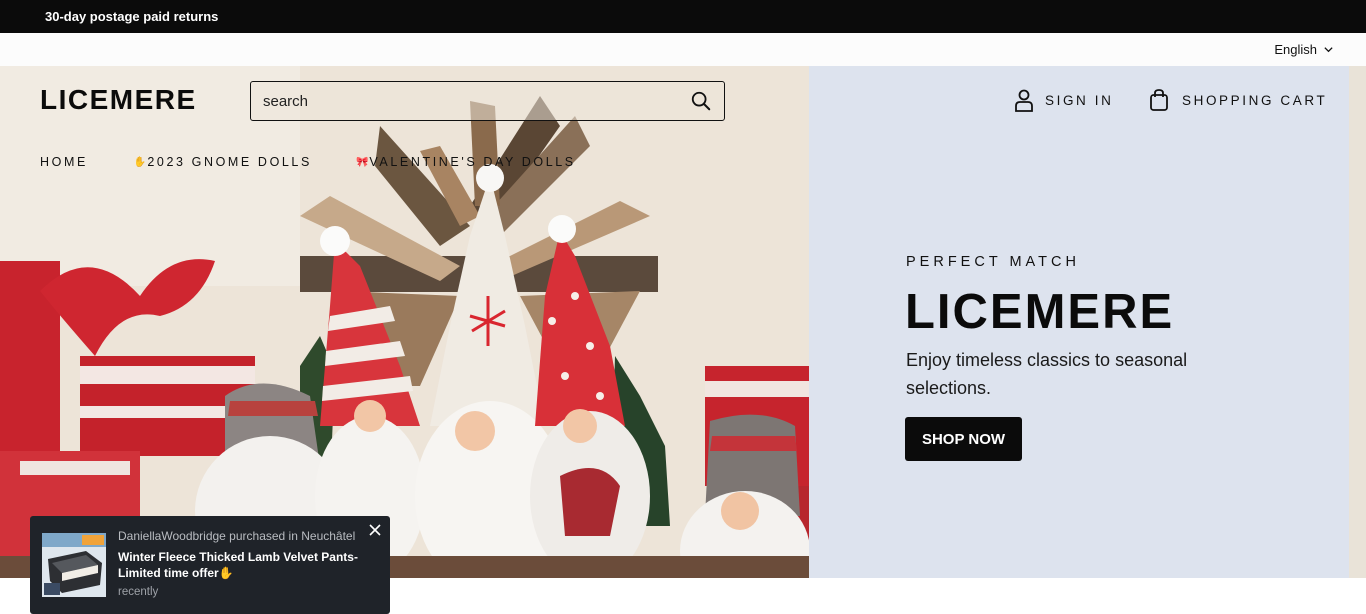  What do you see at coordinates (1079, 100) in the screenshot?
I see `sign-in-label: SIGN IN` at bounding box center [1079, 100].